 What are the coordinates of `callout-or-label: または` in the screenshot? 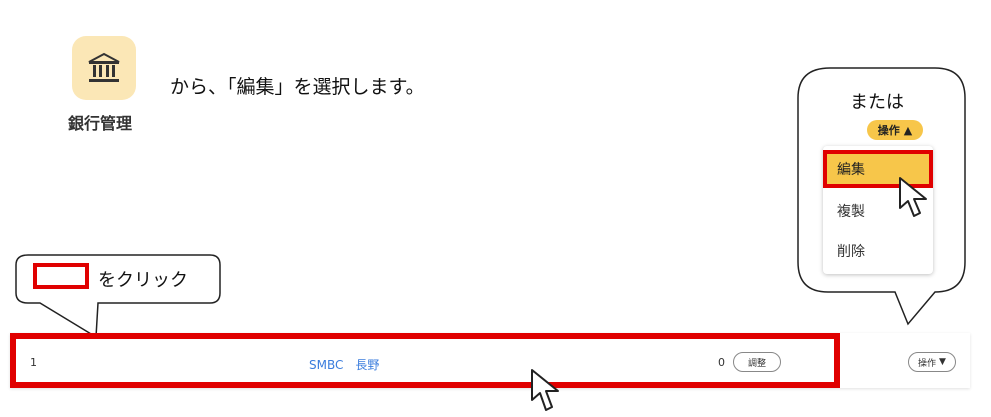 It's located at (877, 102).